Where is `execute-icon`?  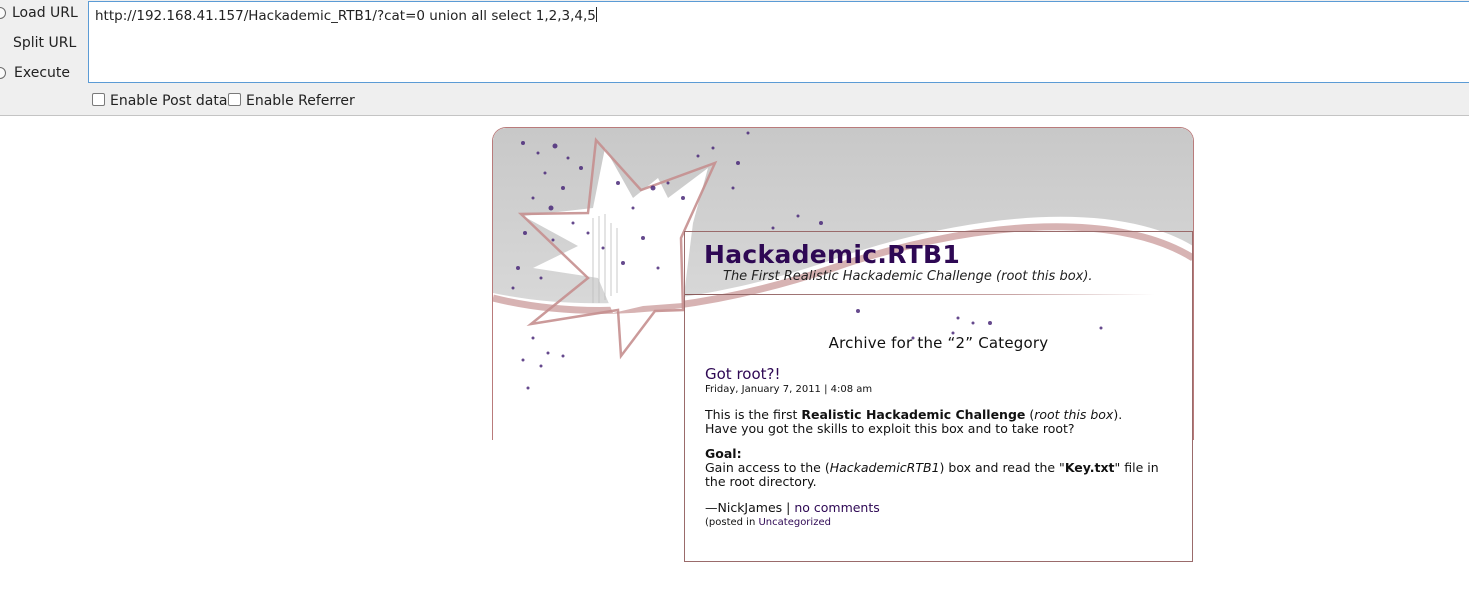
execute-icon is located at coordinates (3, 73).